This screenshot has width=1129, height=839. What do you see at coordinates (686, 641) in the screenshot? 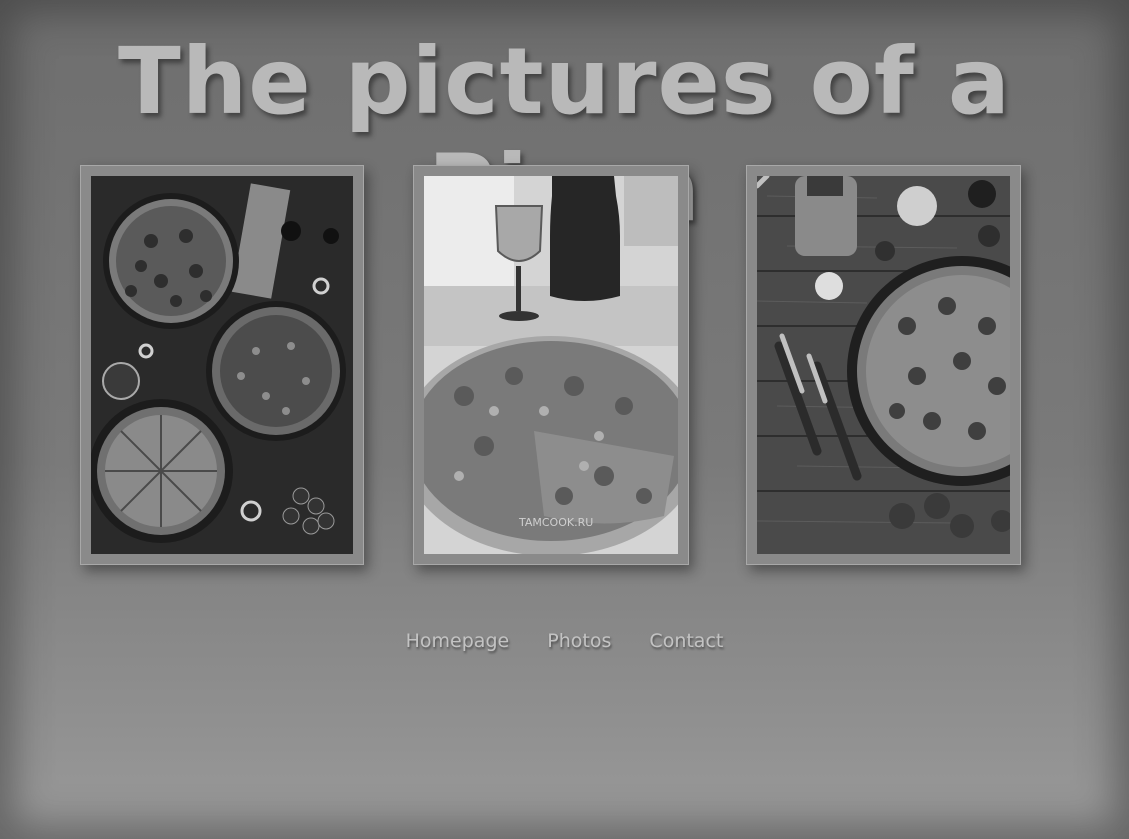
I see `nav-link-contact: Contact` at bounding box center [686, 641].